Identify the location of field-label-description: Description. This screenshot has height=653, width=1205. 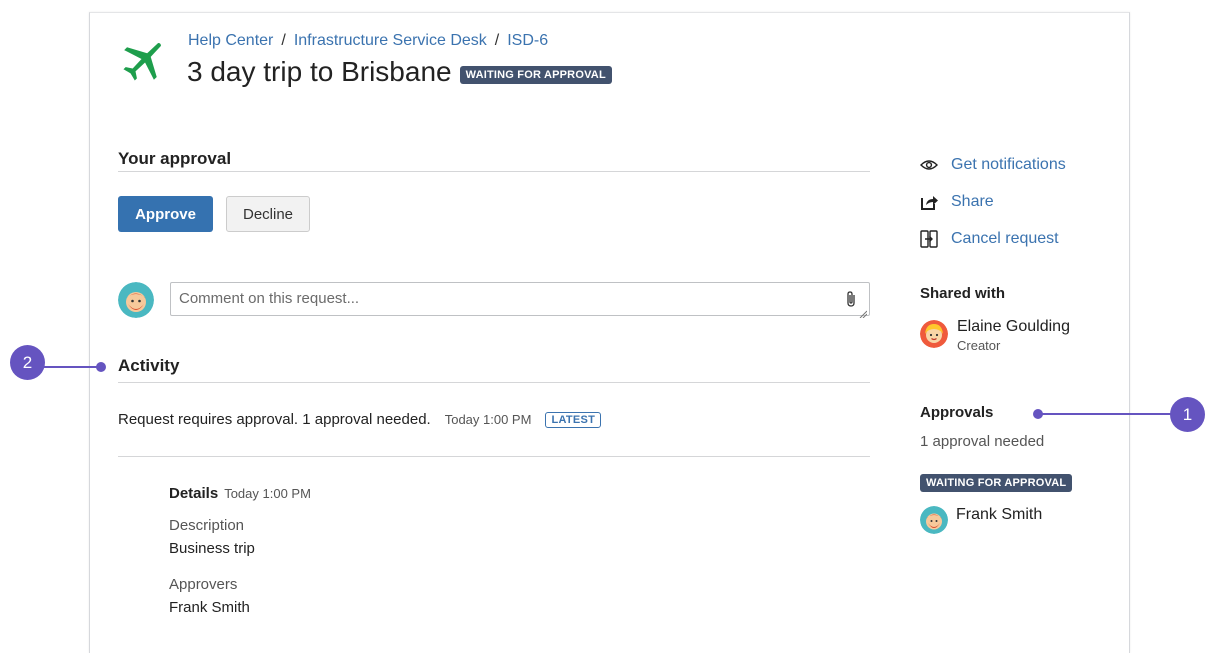
(207, 525).